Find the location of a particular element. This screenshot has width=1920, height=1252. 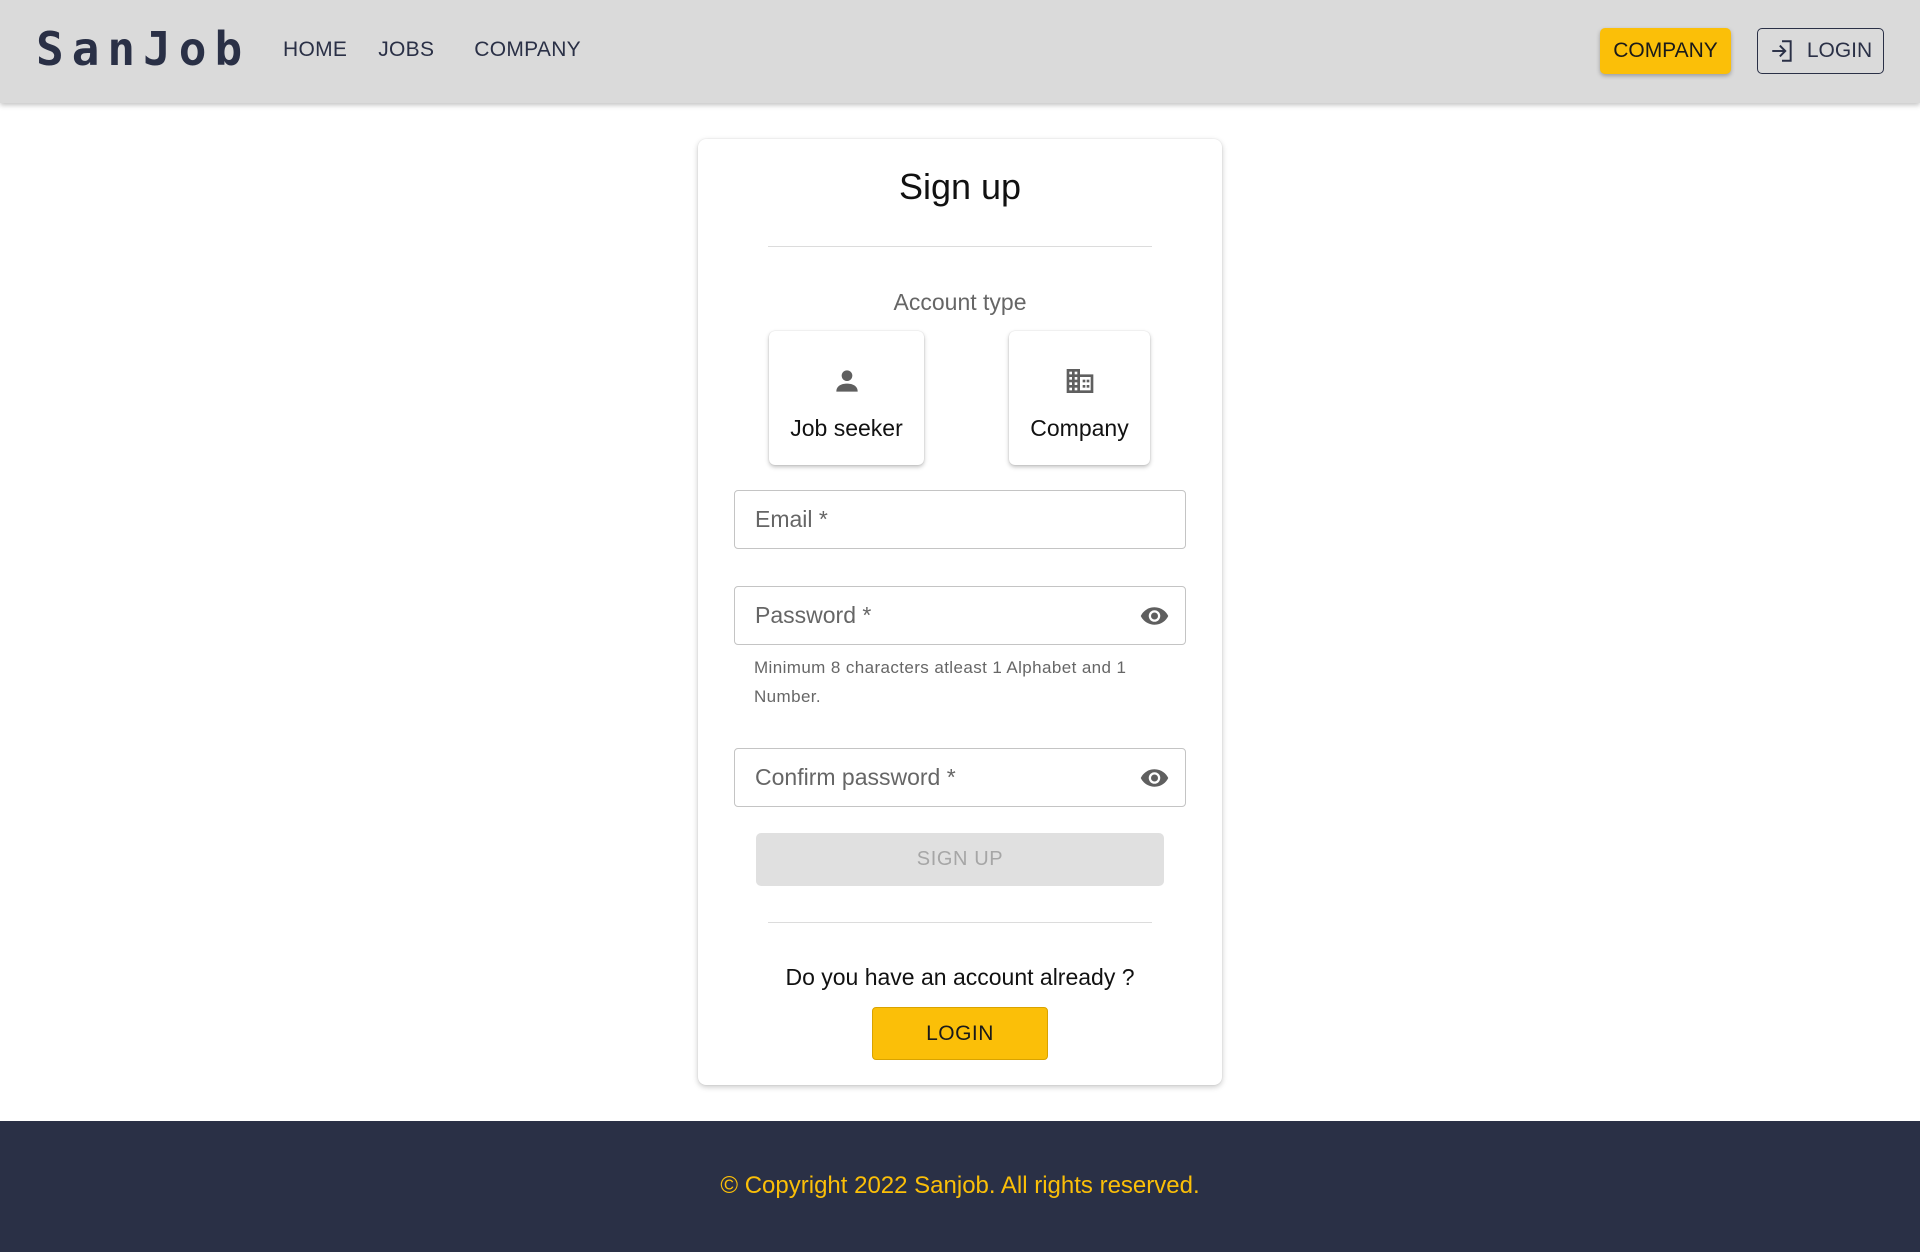

company-button: COMPANY is located at coordinates (1665, 51).